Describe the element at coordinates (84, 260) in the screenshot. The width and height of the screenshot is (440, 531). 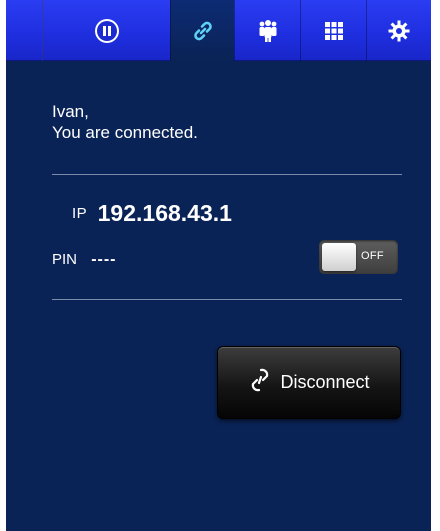
I see `pin-row: PIN ----` at that location.